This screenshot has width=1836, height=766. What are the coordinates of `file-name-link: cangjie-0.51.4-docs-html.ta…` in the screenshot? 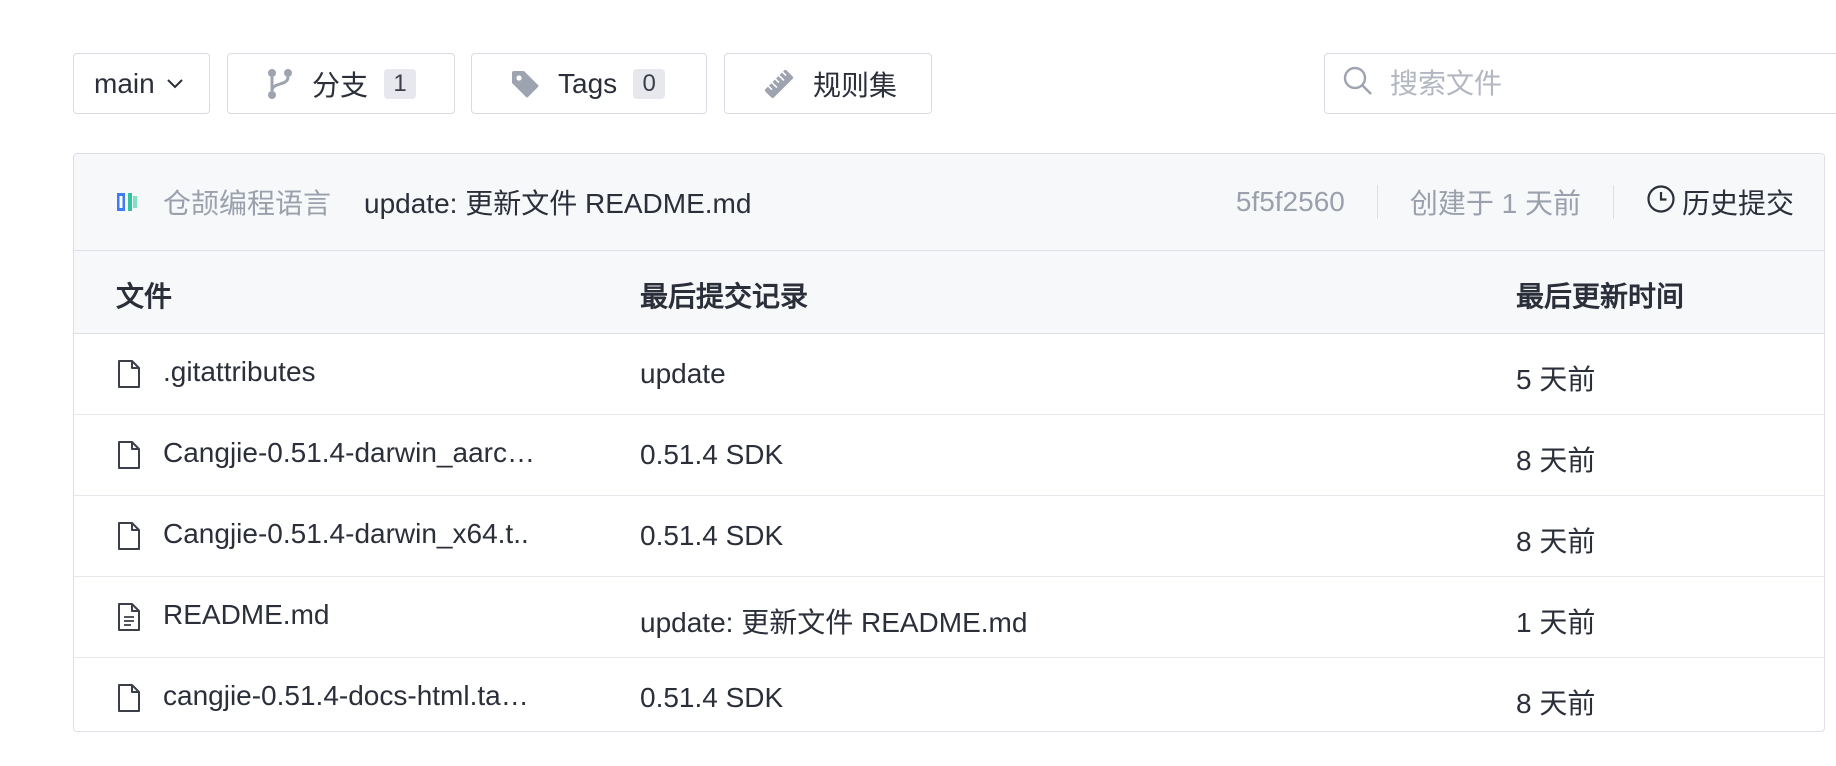 It's located at (360, 696).